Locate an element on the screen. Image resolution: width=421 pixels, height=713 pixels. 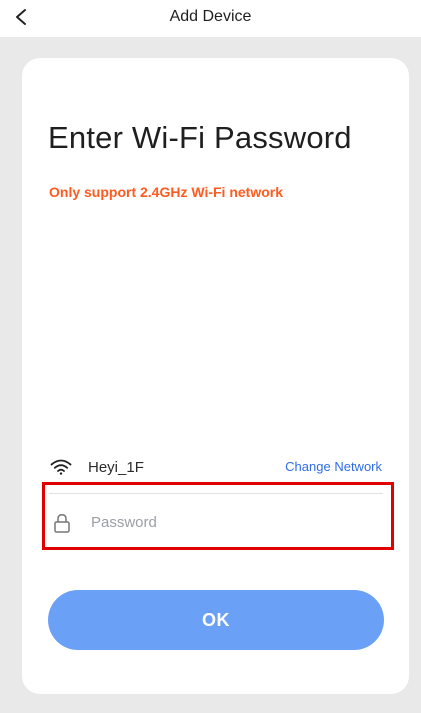
password-field is located at coordinates (218, 516).